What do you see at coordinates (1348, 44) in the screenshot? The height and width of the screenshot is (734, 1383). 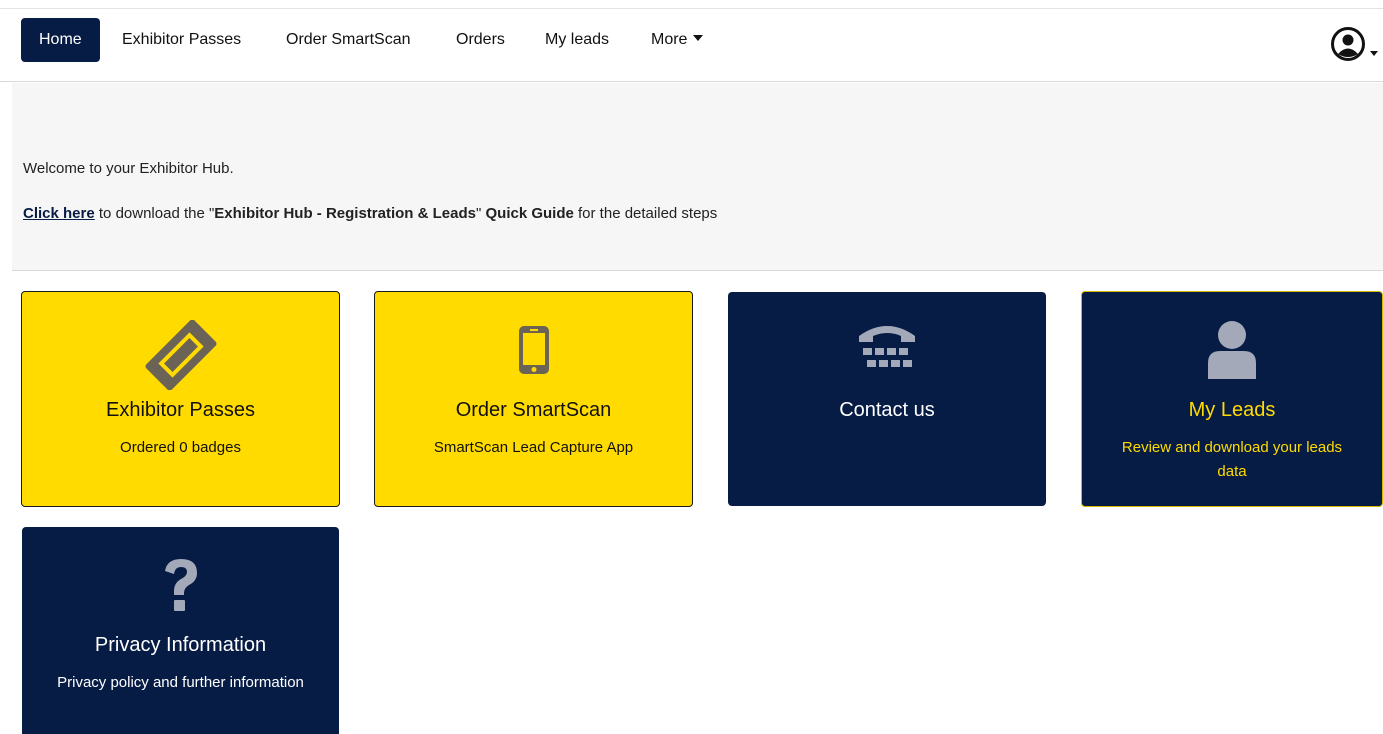 I see `user-circle-icon` at bounding box center [1348, 44].